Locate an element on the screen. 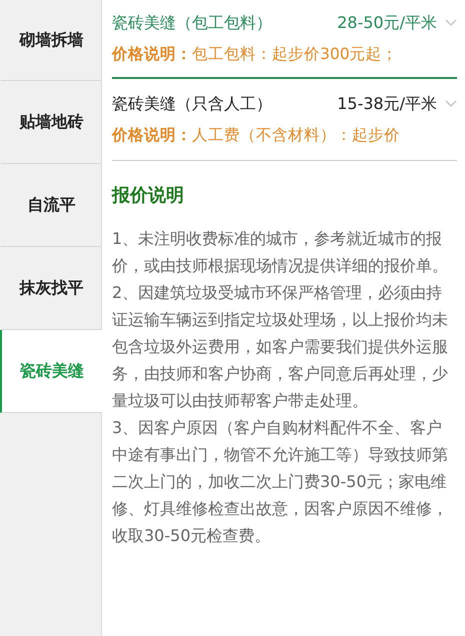  explanation-paragraph: 1、未注明收费标准的城市，参考就近城市的报价，或由技师根据现场情况提供详细的报价单。 is located at coordinates (280, 252).